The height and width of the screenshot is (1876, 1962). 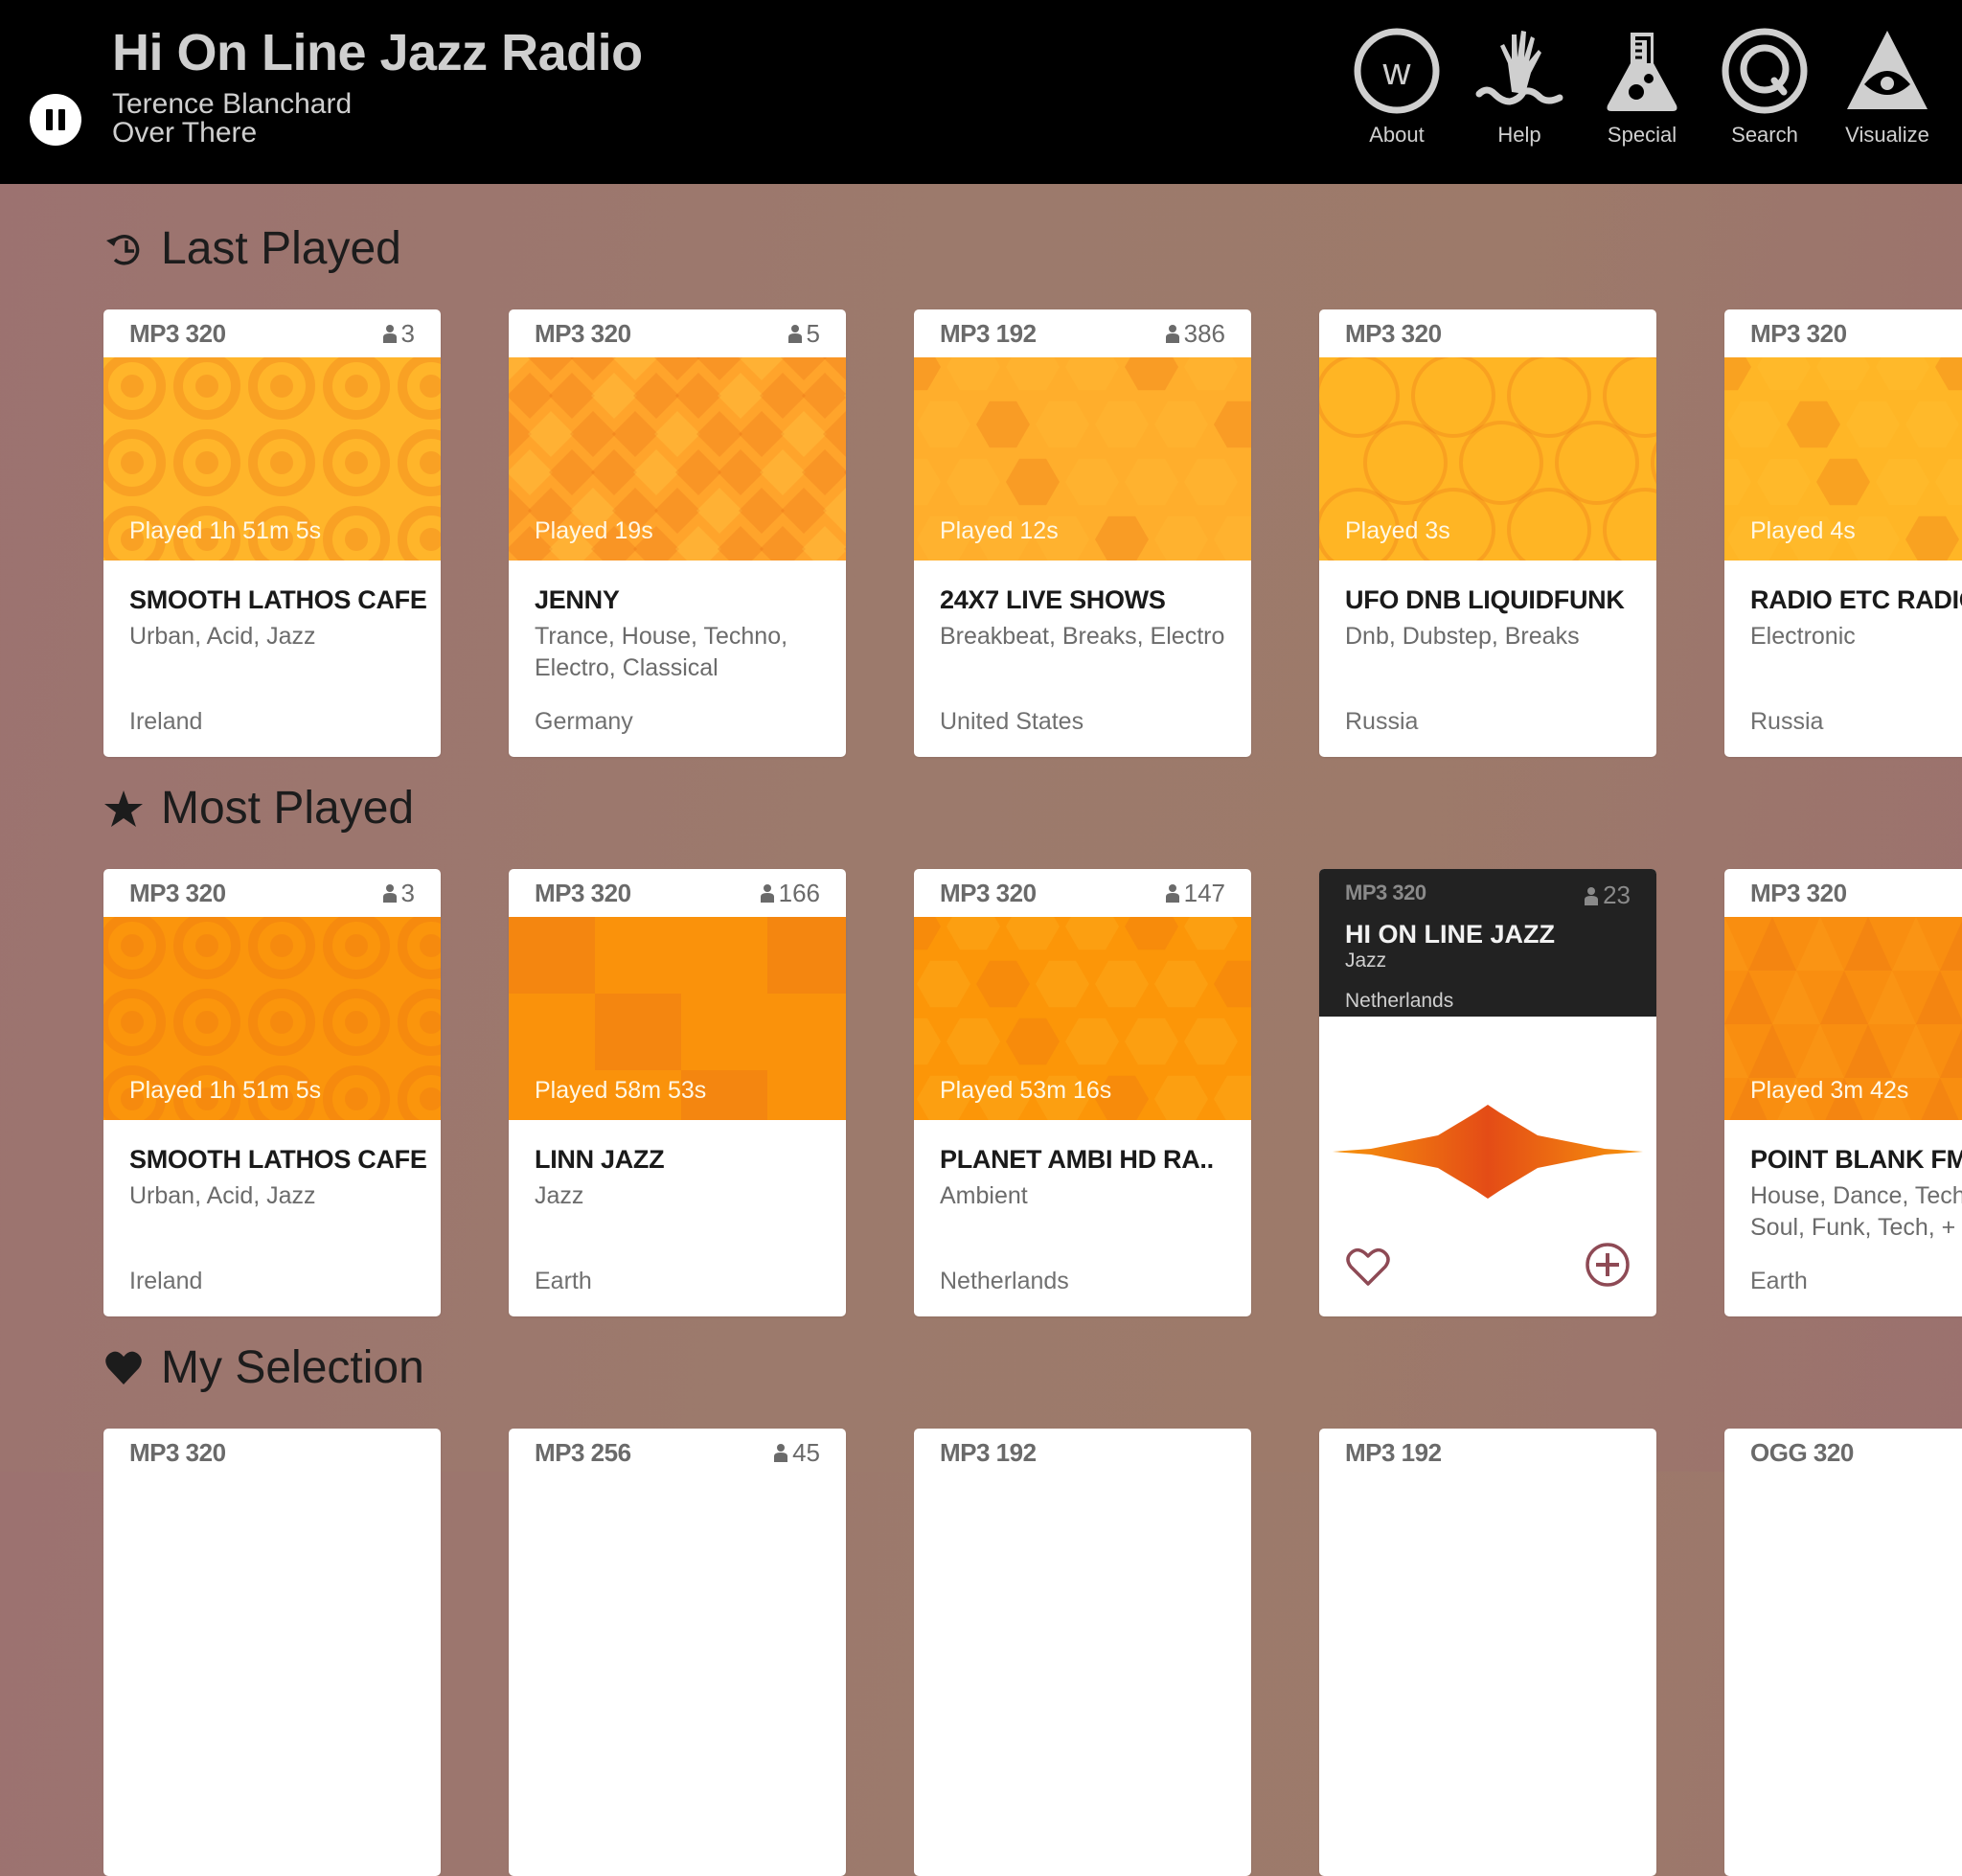 I want to click on section-title-text: Most Played, so click(x=288, y=809).